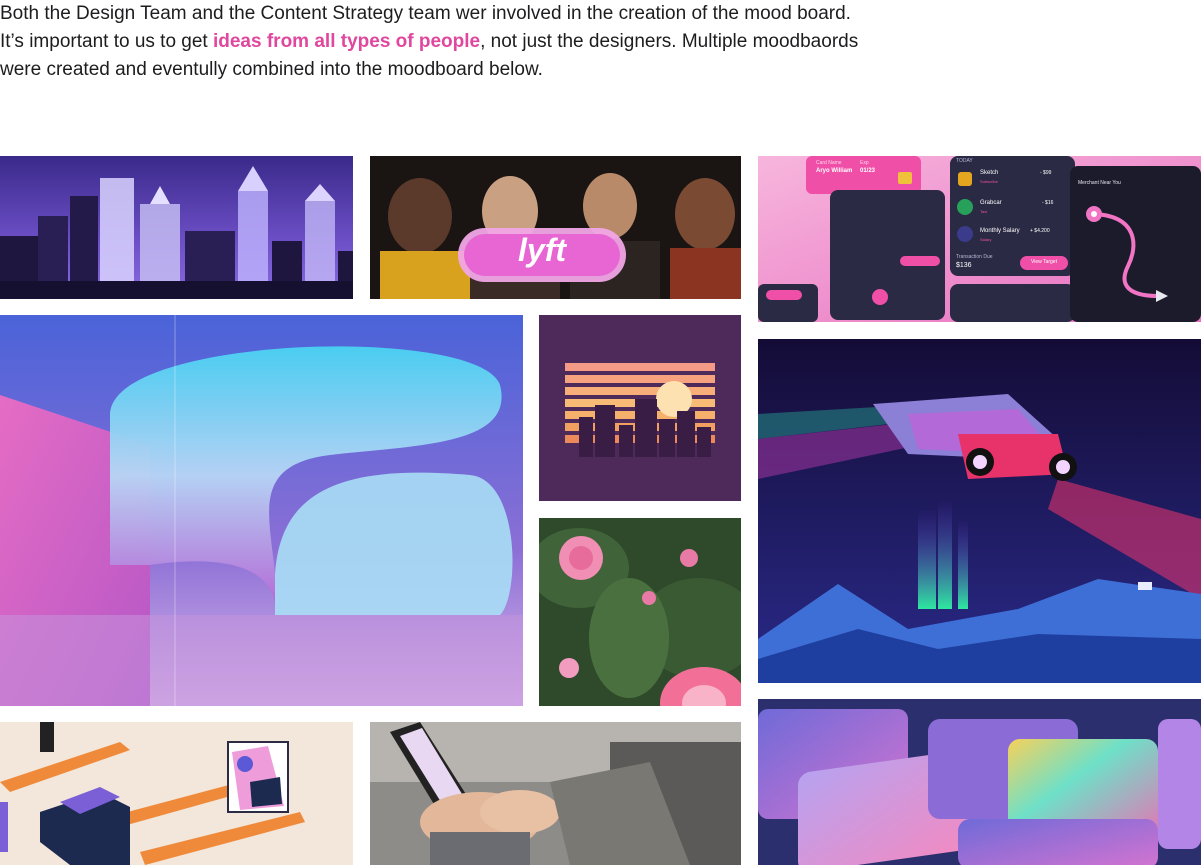  Describe the element at coordinates (1044, 262) in the screenshot. I see `app-view-target-button: View Target` at that location.